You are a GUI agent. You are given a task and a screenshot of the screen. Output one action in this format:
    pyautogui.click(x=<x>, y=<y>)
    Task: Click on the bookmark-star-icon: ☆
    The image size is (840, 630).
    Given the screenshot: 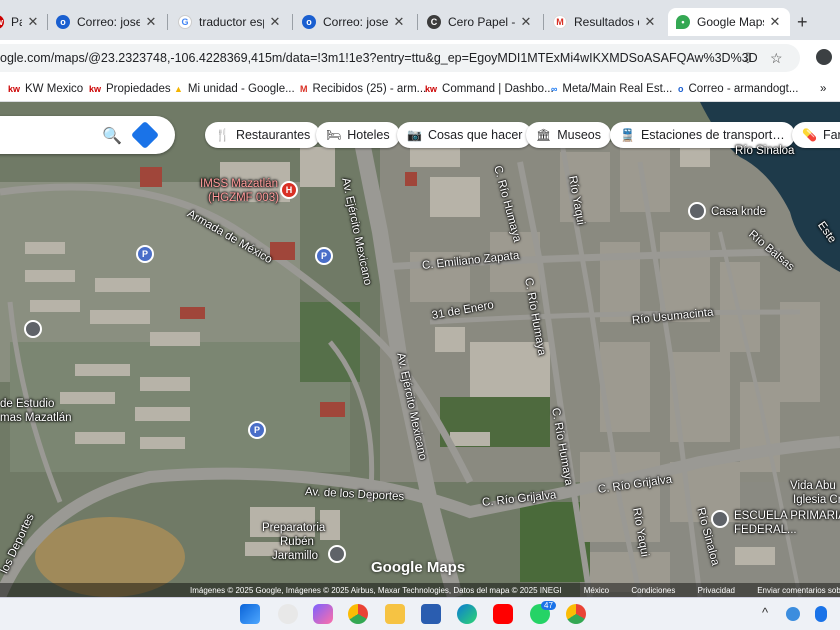 What is the action you would take?
    pyautogui.click(x=776, y=58)
    